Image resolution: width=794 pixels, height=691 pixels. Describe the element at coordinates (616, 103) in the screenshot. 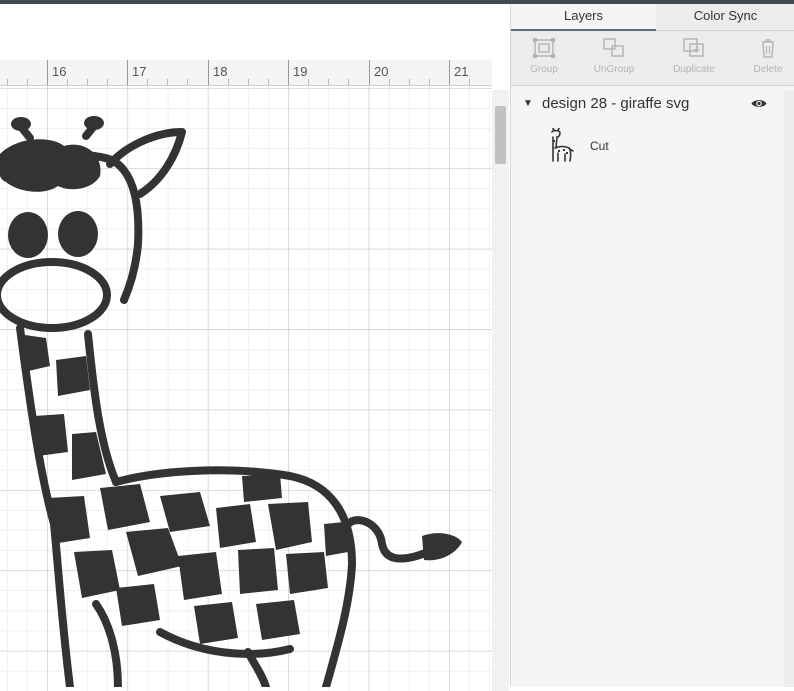

I see `layer-group-name: design 28 - giraffe svg` at that location.